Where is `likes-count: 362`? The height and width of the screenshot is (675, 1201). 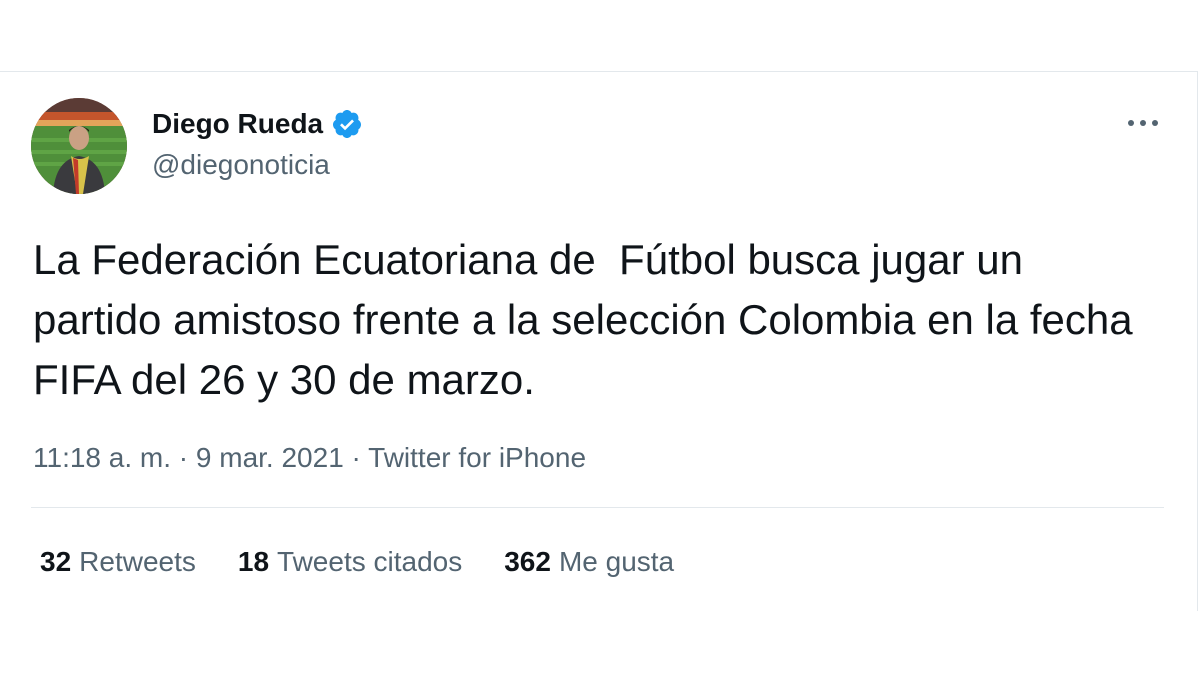
likes-count: 362 is located at coordinates (527, 561).